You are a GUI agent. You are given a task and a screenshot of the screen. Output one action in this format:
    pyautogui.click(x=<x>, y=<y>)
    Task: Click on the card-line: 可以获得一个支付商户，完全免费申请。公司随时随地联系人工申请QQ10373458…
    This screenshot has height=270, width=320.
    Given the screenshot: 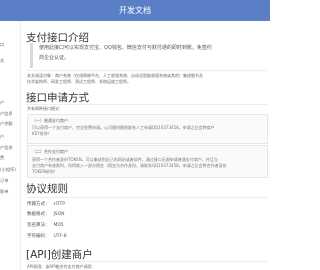 What is the action you would take?
    pyautogui.click(x=123, y=127)
    